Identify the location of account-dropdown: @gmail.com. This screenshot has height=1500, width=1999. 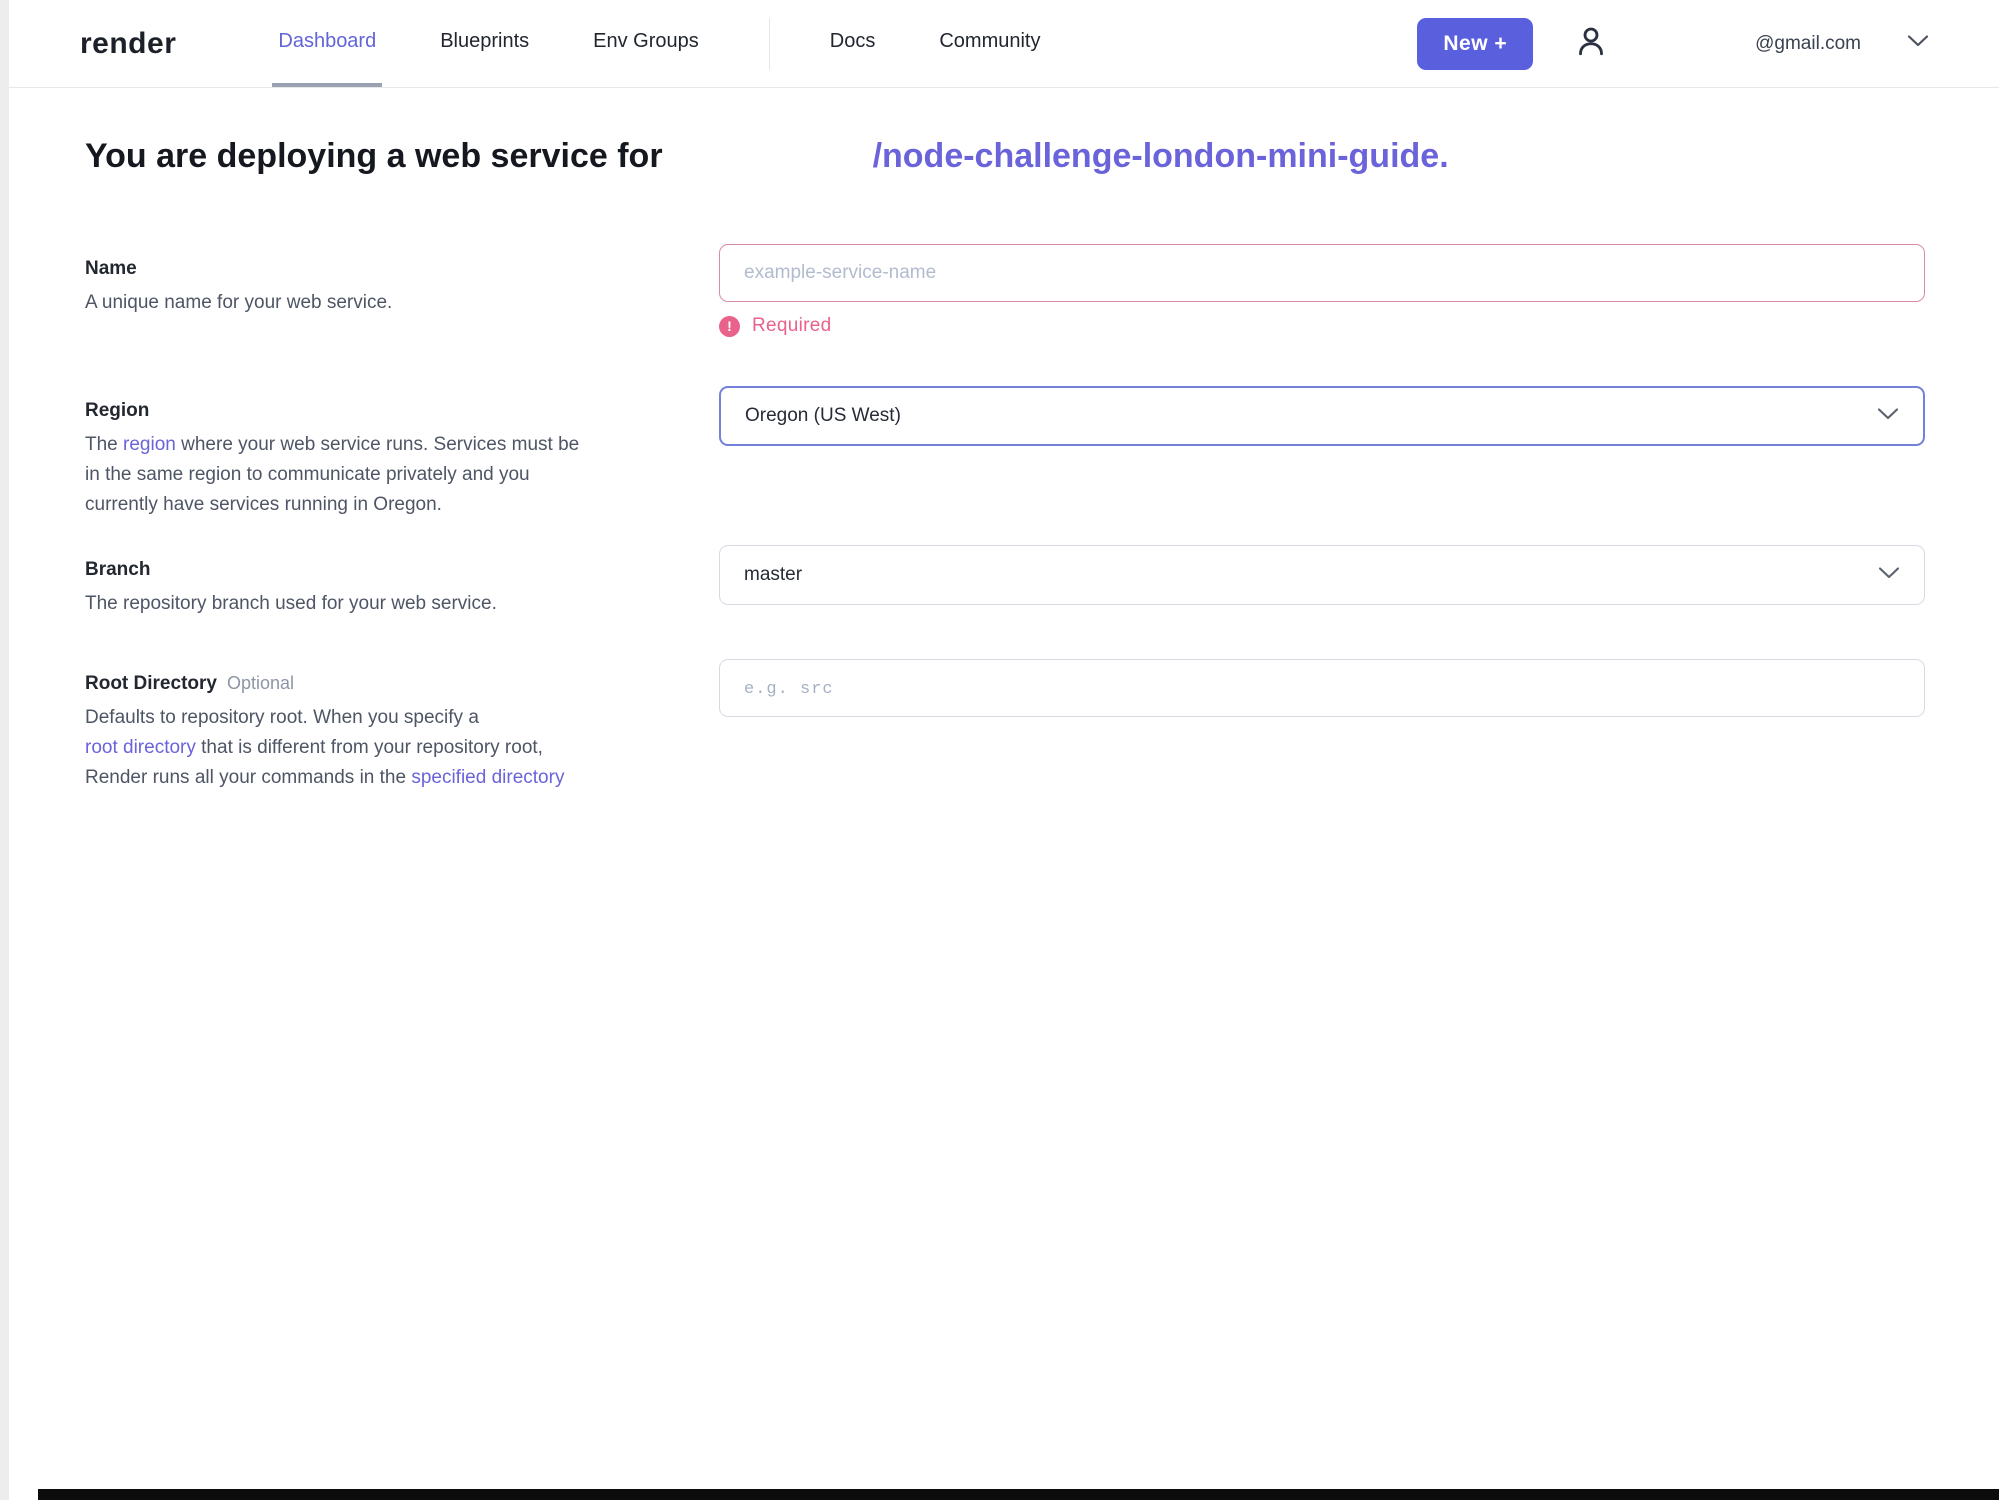
(1833, 44).